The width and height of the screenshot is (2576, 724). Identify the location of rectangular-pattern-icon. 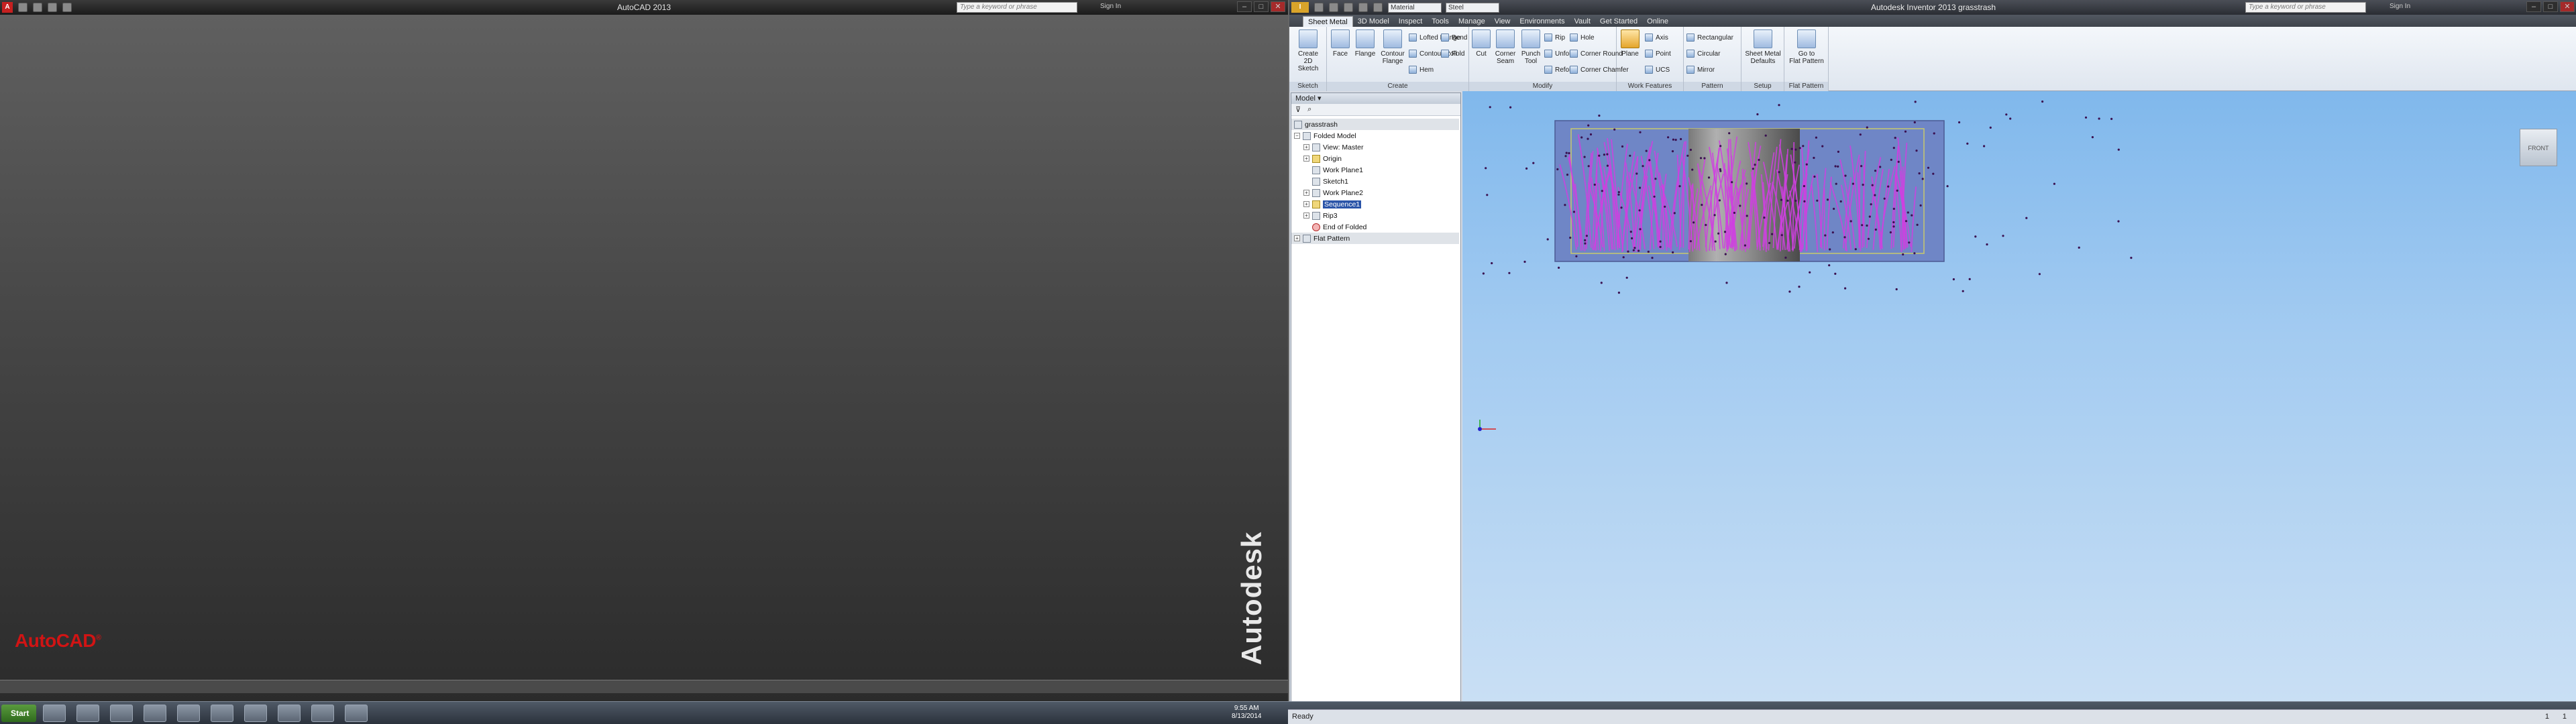
(1690, 38).